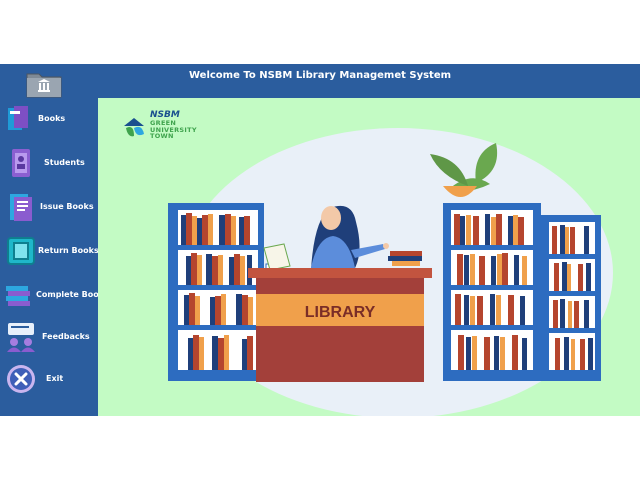 The image size is (640, 480). I want to click on exit-button: Exit, so click(49, 379).